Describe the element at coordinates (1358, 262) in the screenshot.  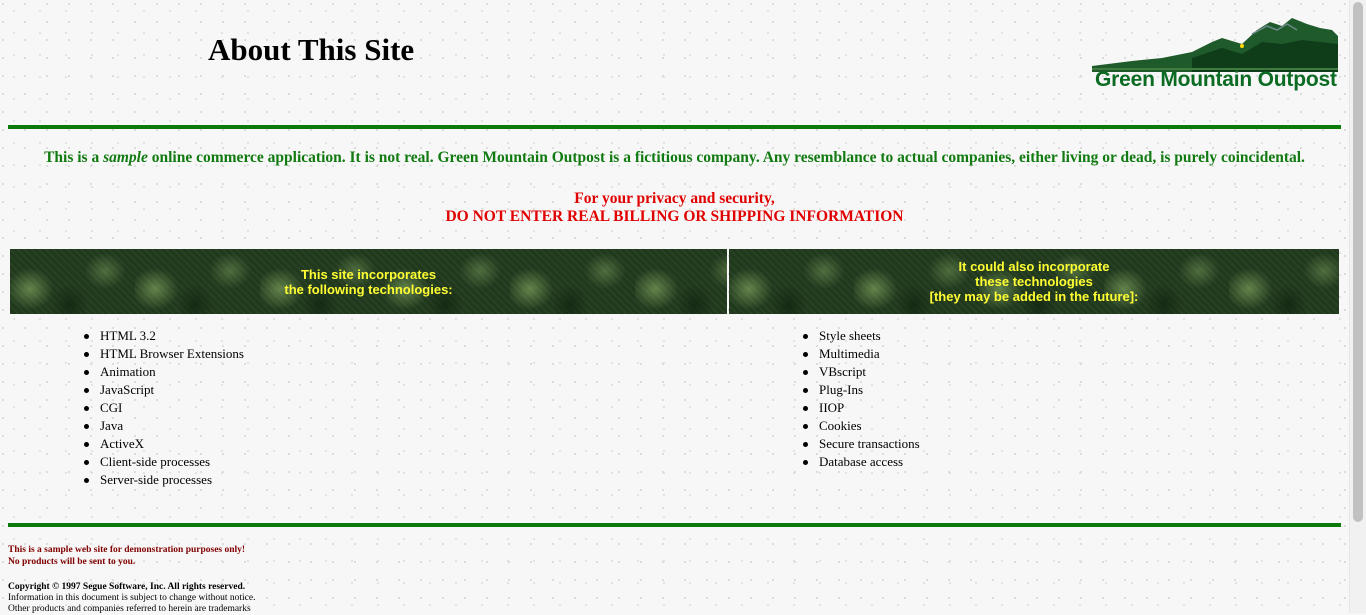
I see `scrollbar-thumb` at that location.